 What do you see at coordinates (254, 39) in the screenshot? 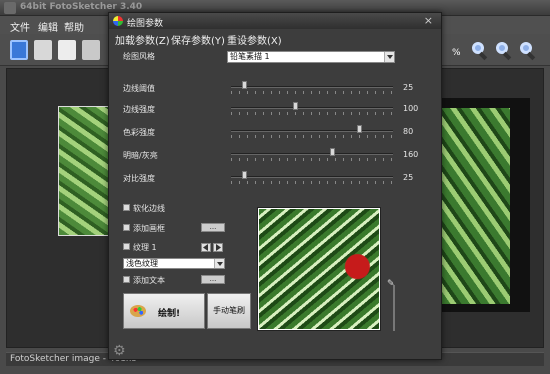
I see `menu-reset-params: 重设参数(X)` at bounding box center [254, 39].